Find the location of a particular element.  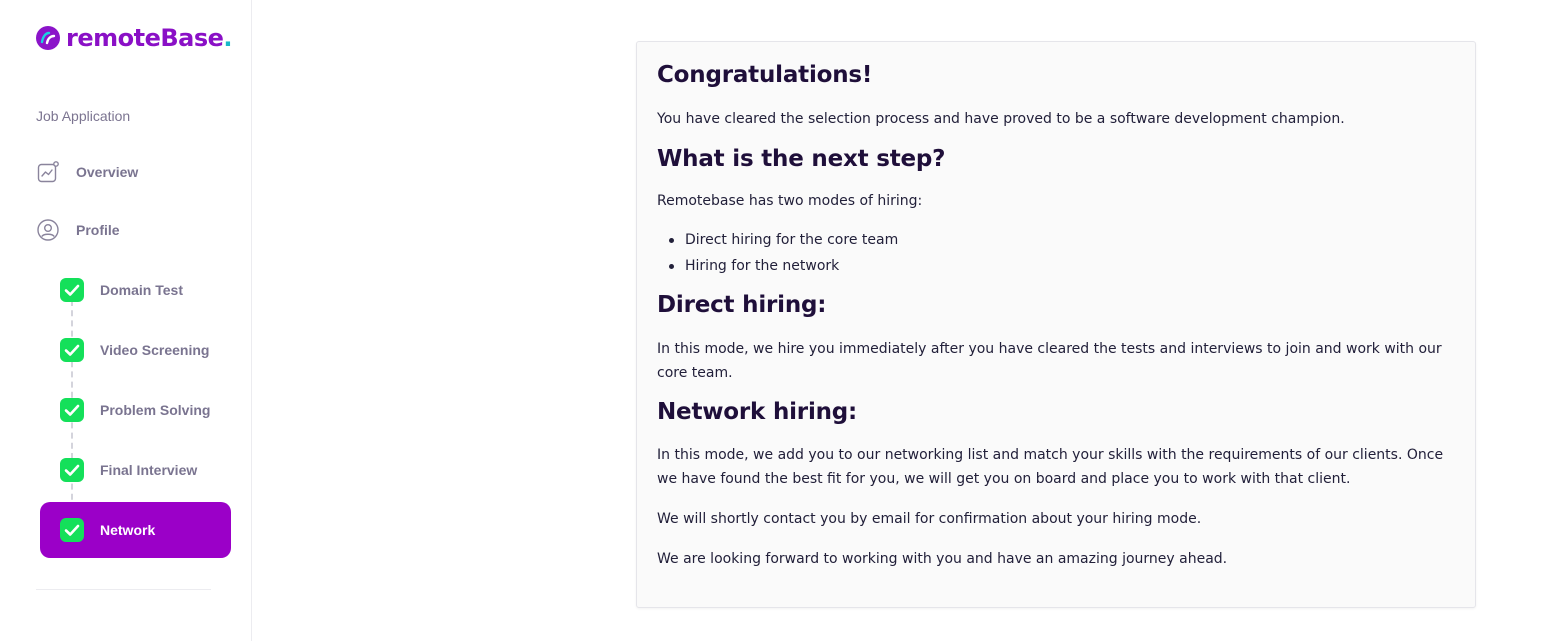

sidebar-item-profile: Profile is located at coordinates (78, 230).